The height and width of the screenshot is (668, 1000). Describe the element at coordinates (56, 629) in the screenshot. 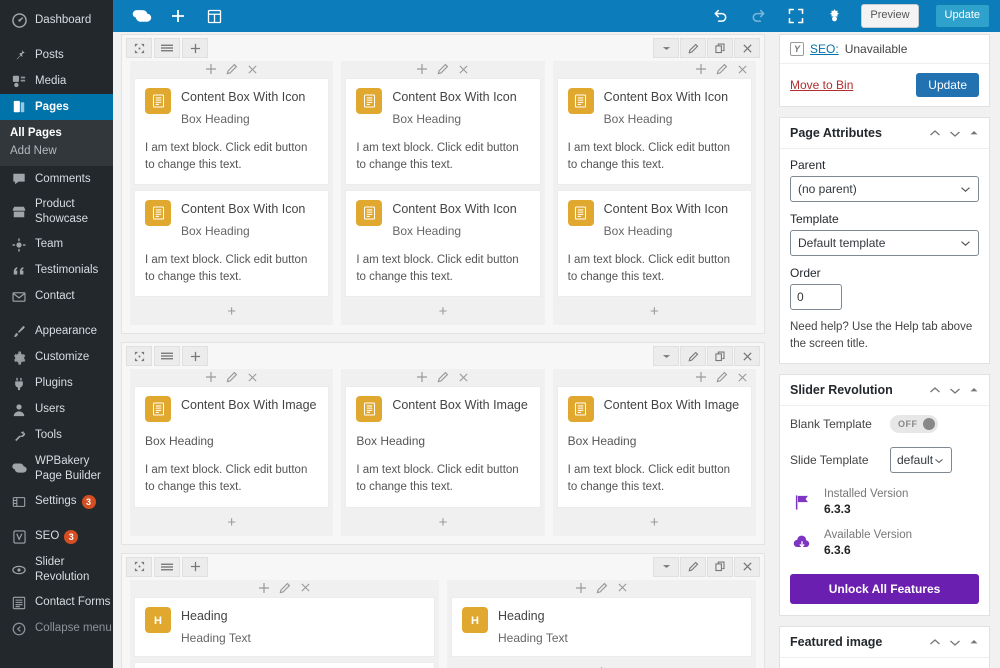

I see `sidebar-item-collapse-menu: Collapse menu` at that location.